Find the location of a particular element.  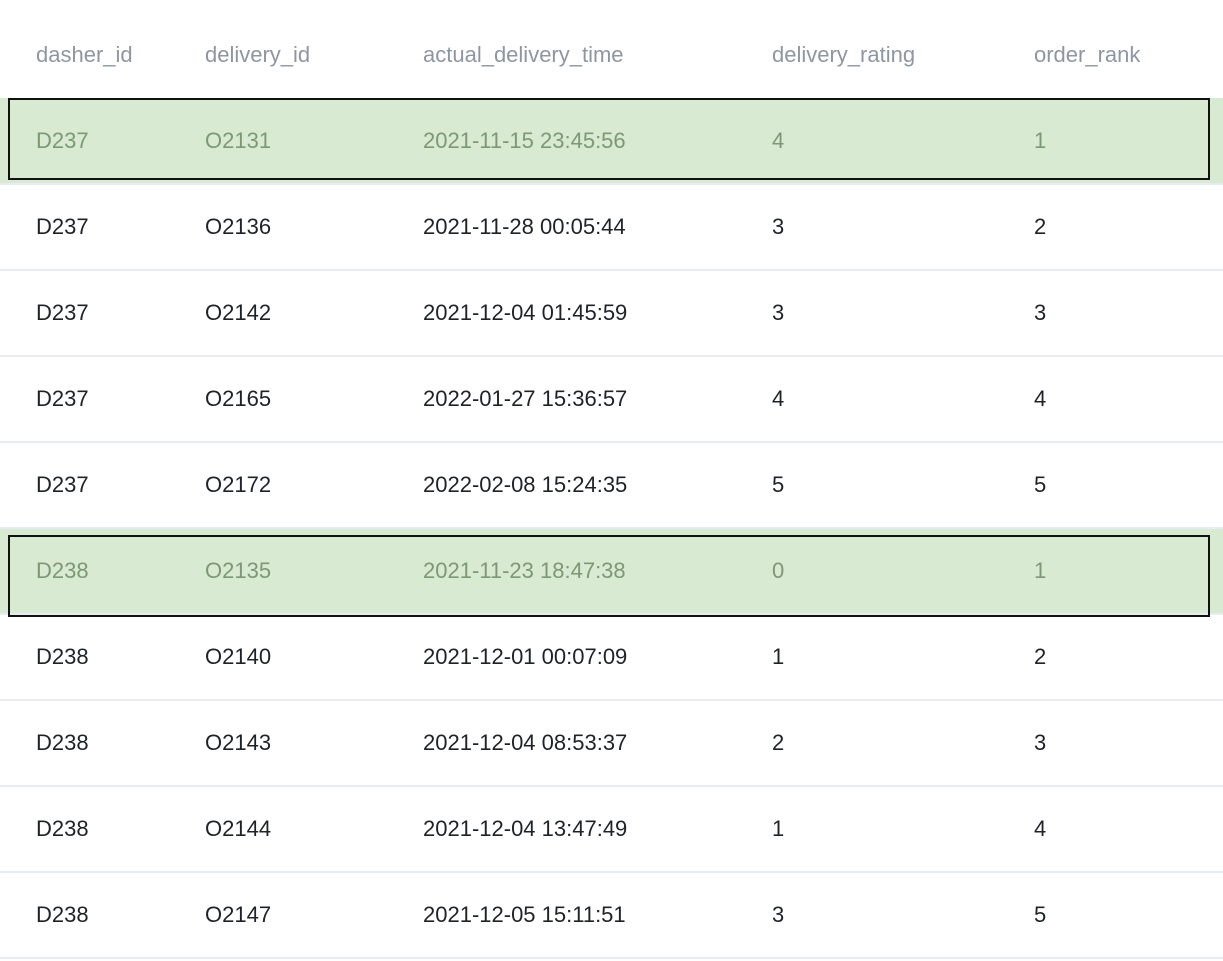

table-row: D237 O2136 2021-11-28 00:05:44 3 2 is located at coordinates (611, 227).